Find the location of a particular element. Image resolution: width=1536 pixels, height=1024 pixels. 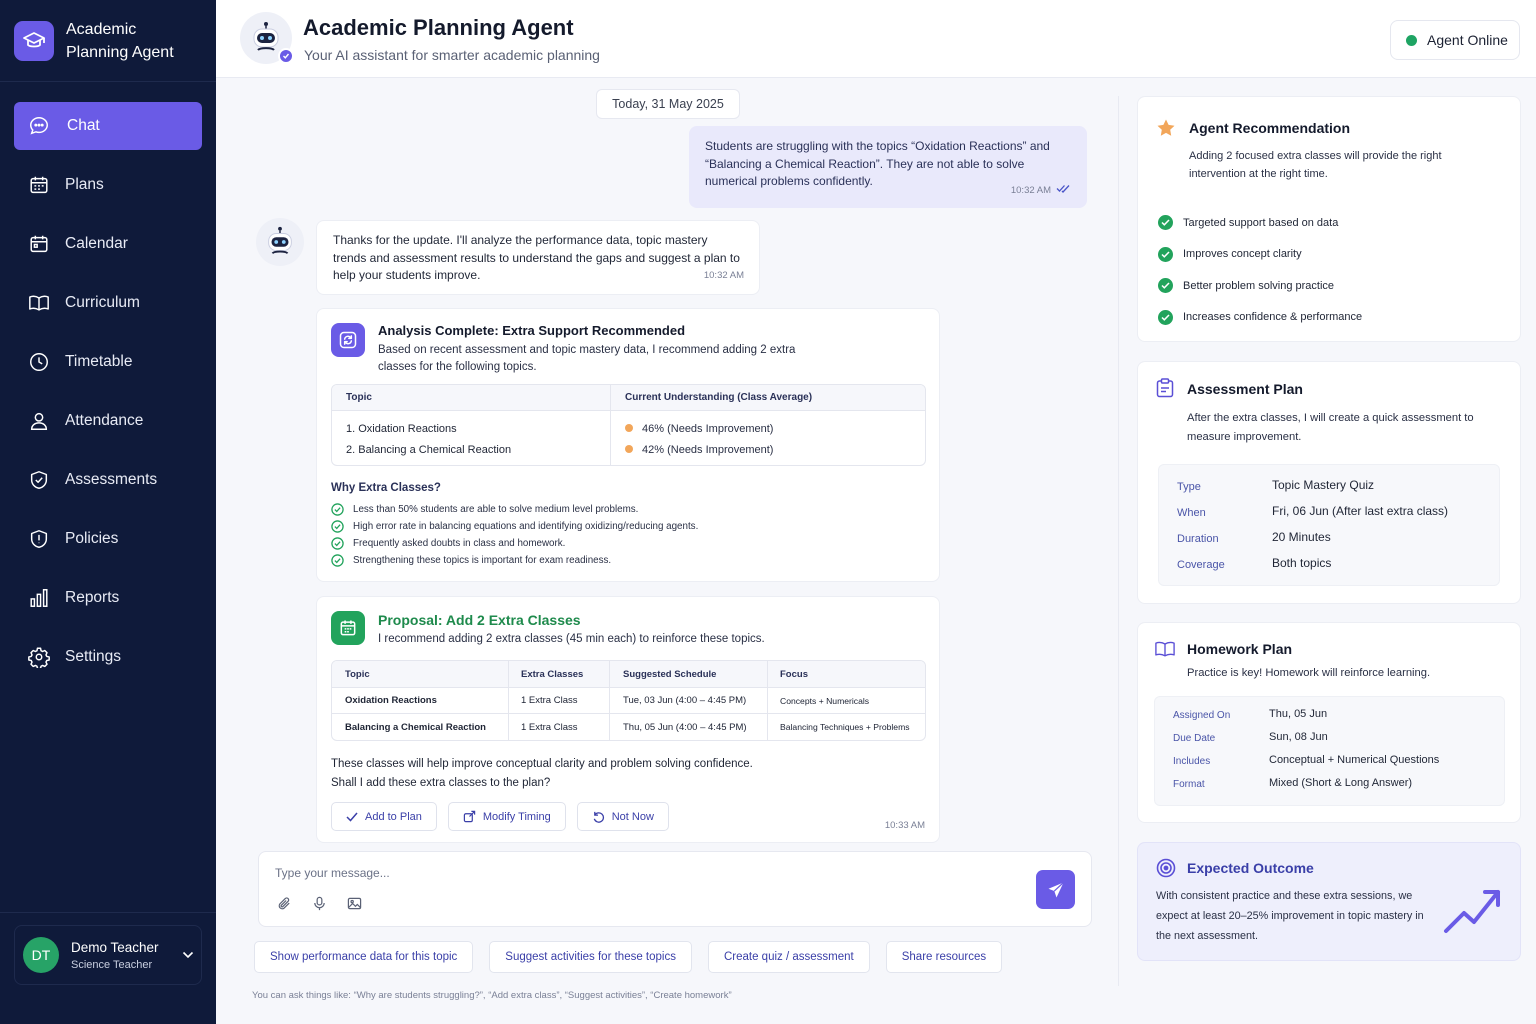

sidebar-item-attendance: Attendance is located at coordinates (108, 421).